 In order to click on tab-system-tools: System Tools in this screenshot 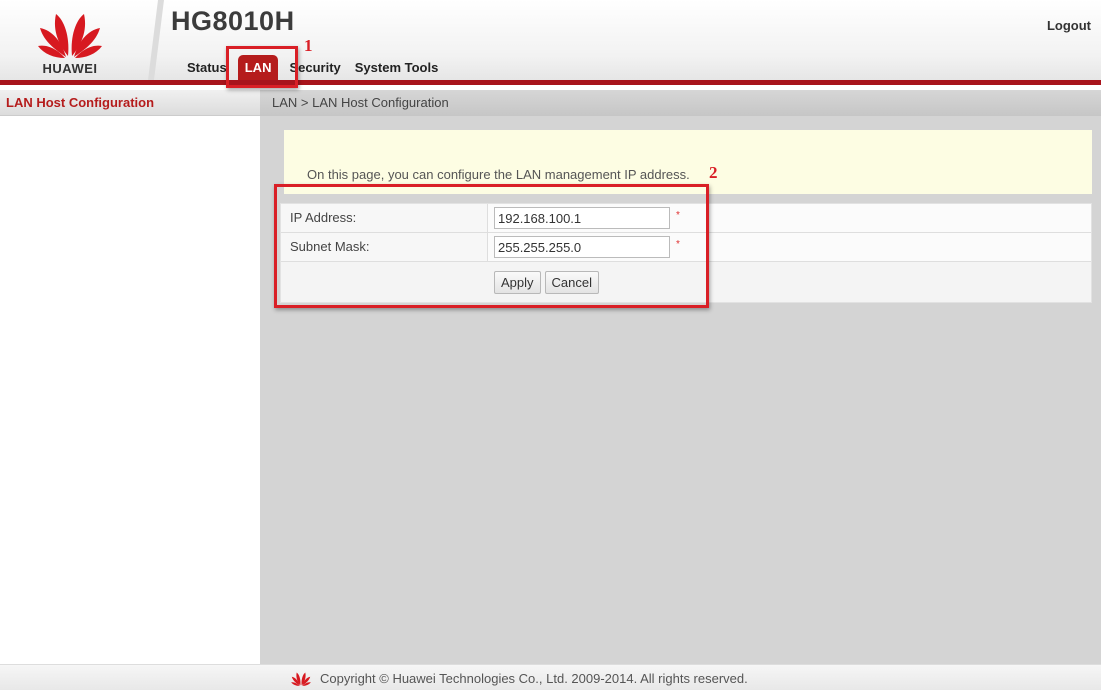, I will do `click(397, 70)`.